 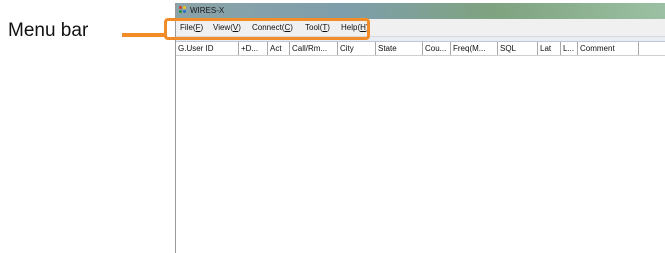 What do you see at coordinates (207, 10) in the screenshot?
I see `window-title: WIRES-X` at bounding box center [207, 10].